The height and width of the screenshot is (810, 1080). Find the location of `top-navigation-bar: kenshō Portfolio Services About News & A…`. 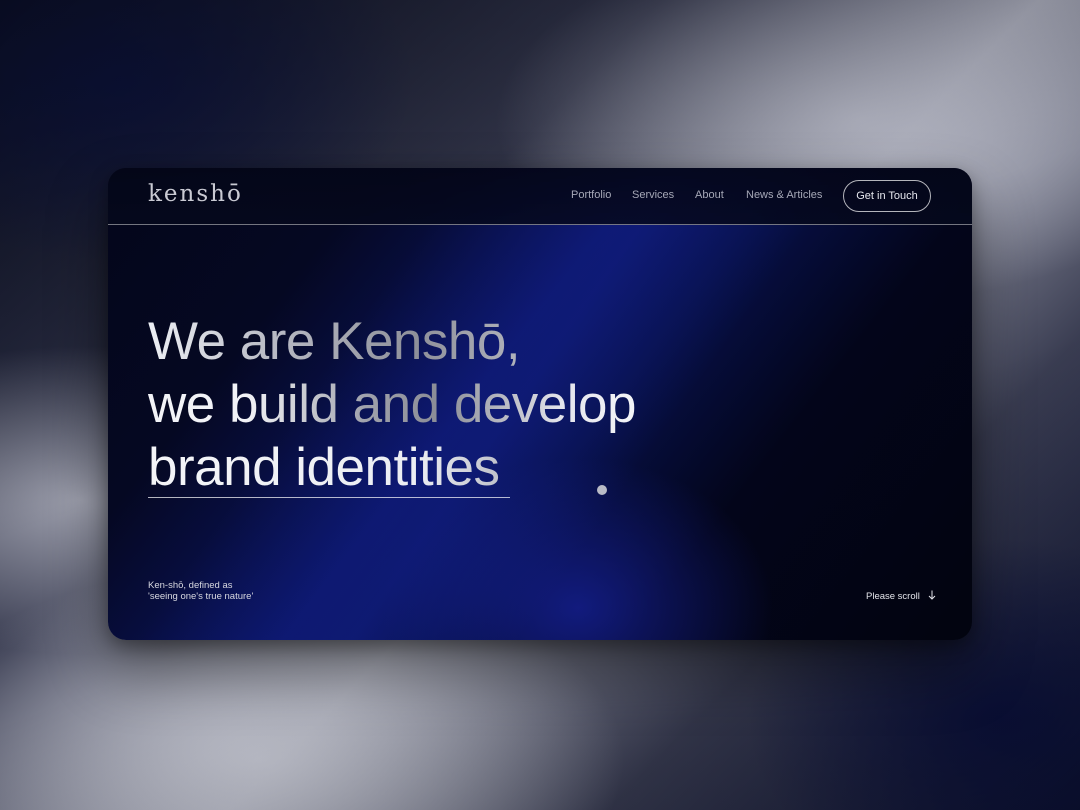

top-navigation-bar: kenshō Portfolio Services About News & A… is located at coordinates (540, 196).